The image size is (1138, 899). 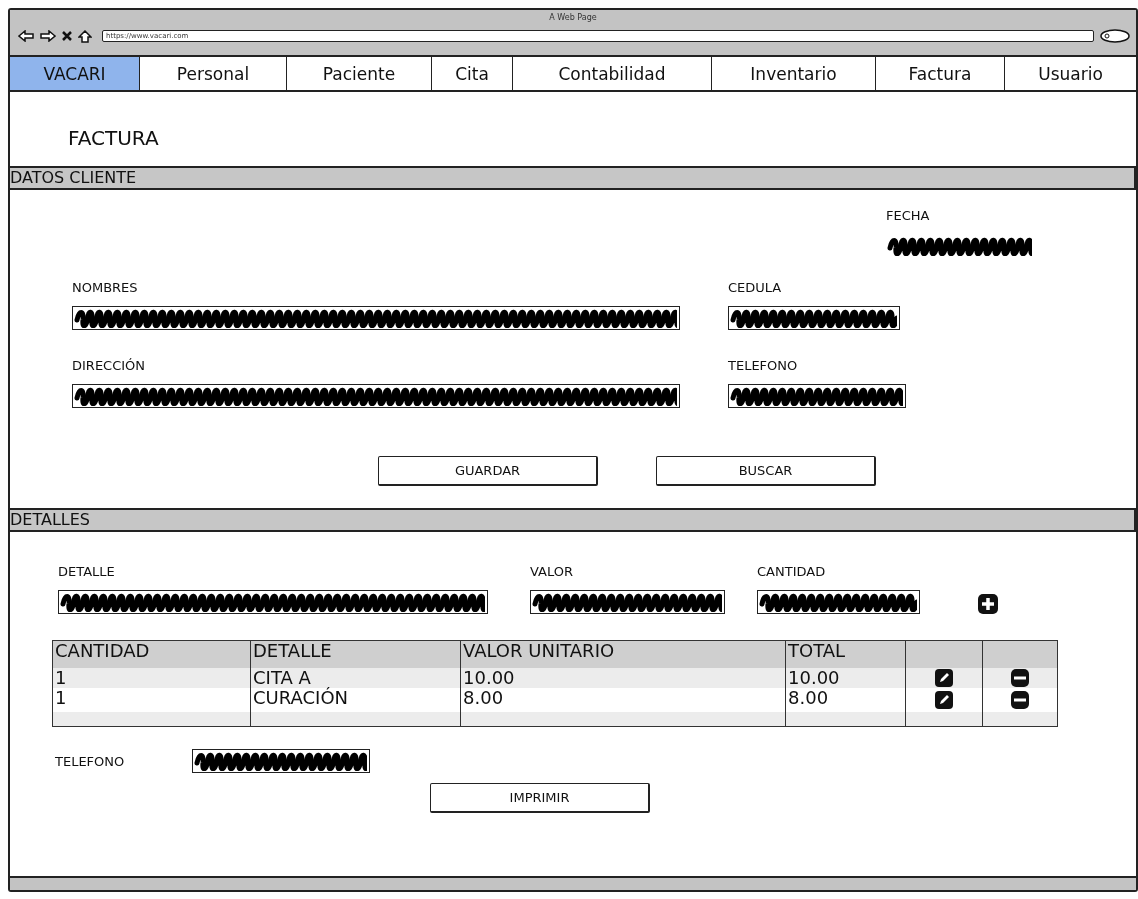 I want to click on forward-icon, so click(x=48, y=36).